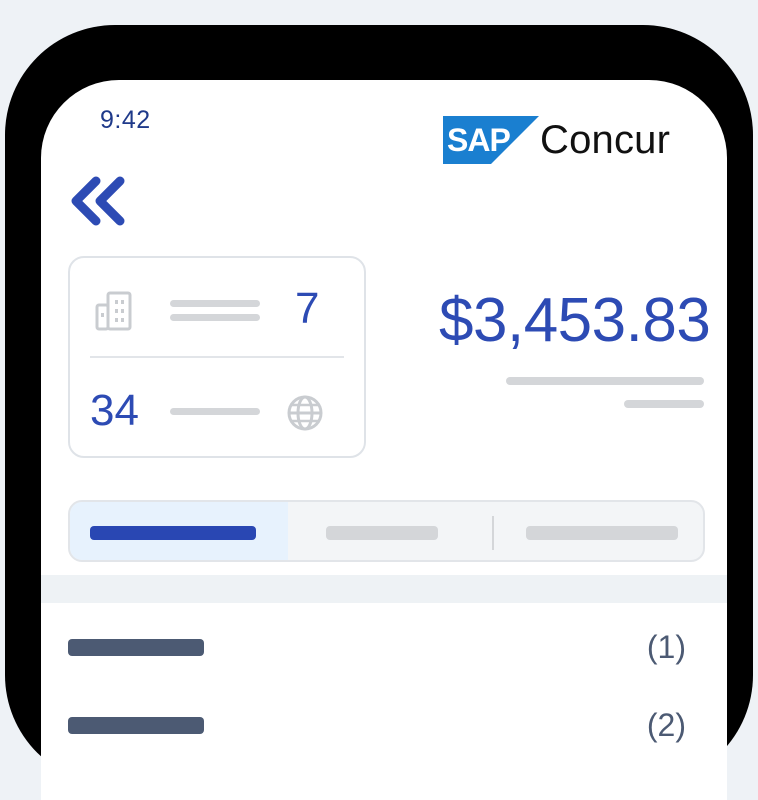 This screenshot has height=800, width=758. I want to click on list-item-count: (2), so click(666, 725).